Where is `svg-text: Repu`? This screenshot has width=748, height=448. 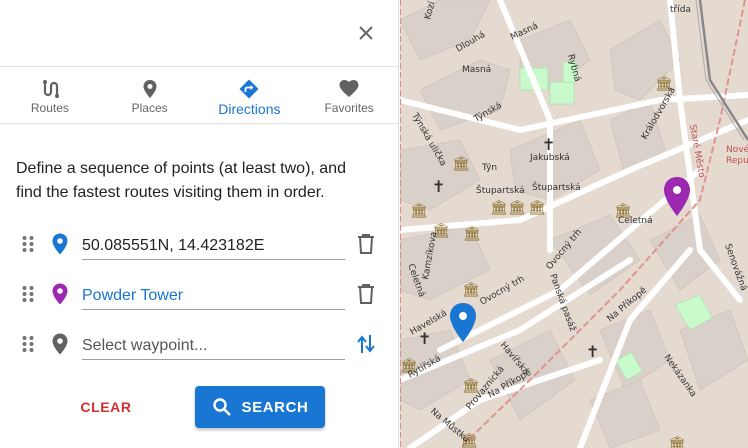
svg-text: Repu is located at coordinates (737, 161).